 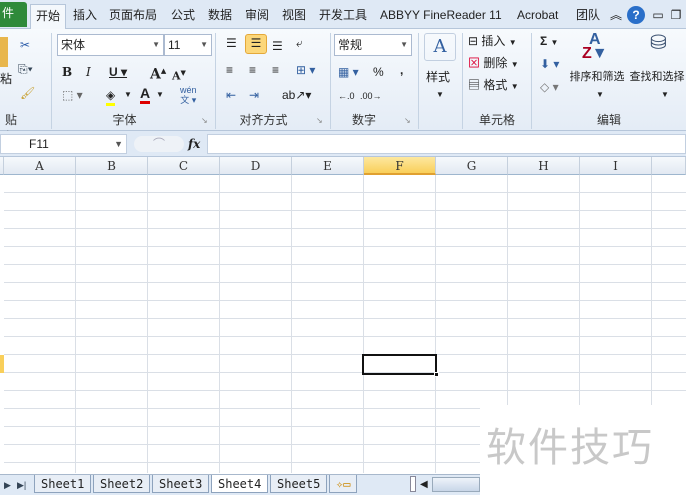 I want to click on column-header-f: F, so click(x=400, y=166).